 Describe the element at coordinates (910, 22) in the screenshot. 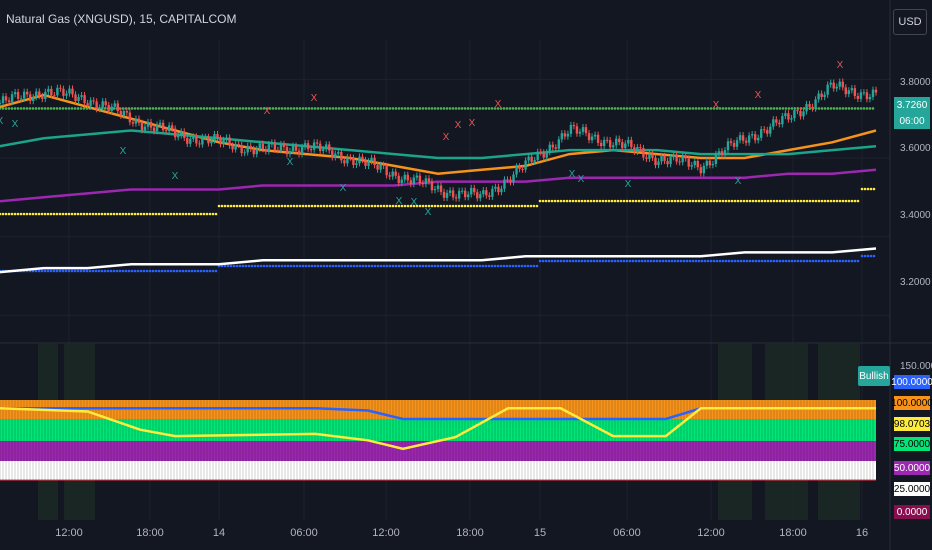

I see `currency-button: USD` at that location.